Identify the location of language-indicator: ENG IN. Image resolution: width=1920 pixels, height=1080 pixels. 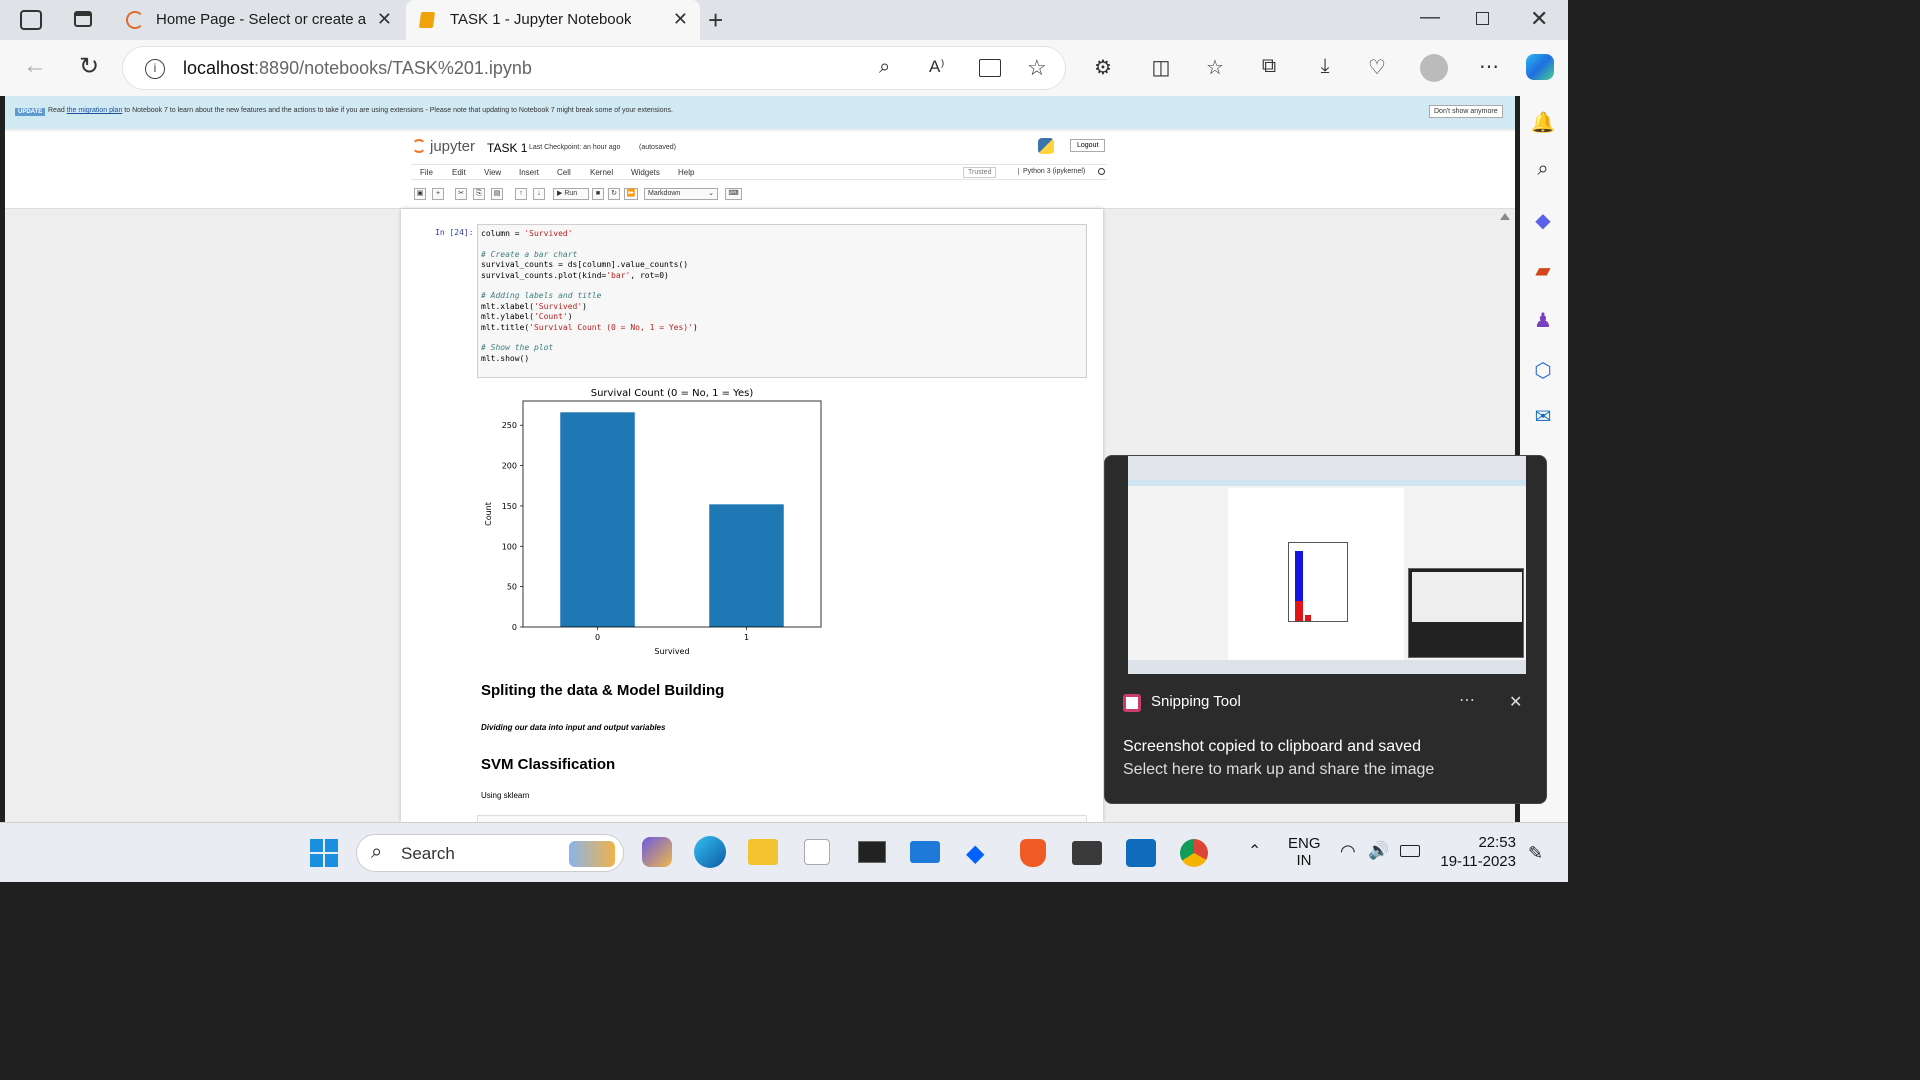
(1304, 852).